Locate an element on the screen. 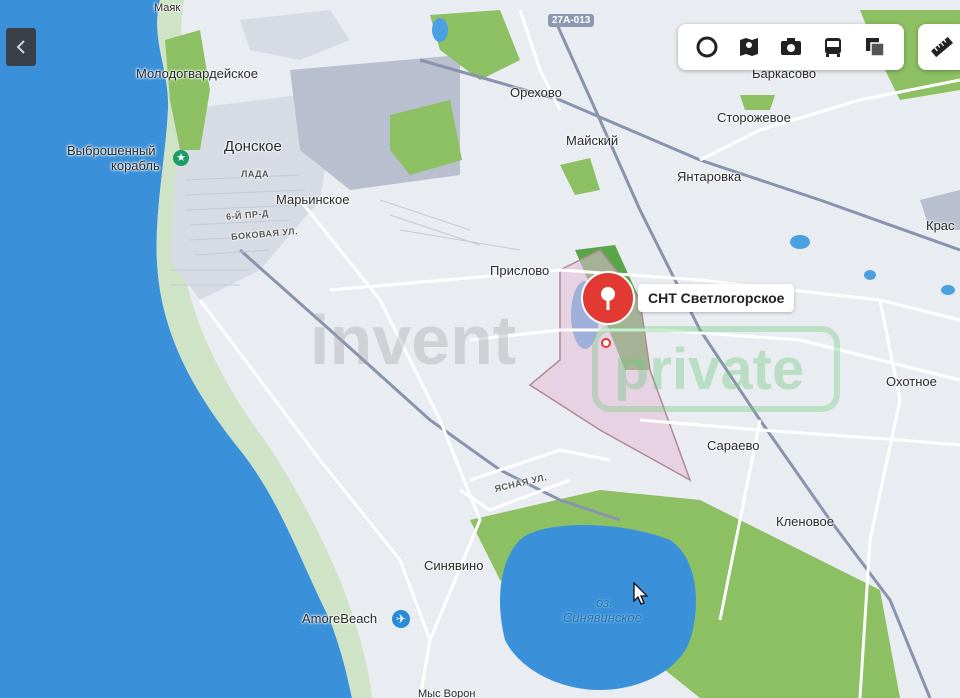  lake-label-1: оз. is located at coordinates (604, 602).